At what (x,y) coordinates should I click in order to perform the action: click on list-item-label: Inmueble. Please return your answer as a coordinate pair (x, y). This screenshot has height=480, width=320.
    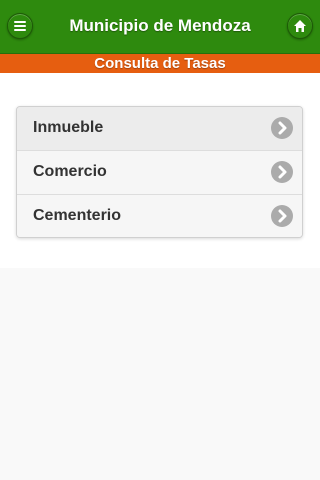
    Looking at the image, I should click on (68, 127).